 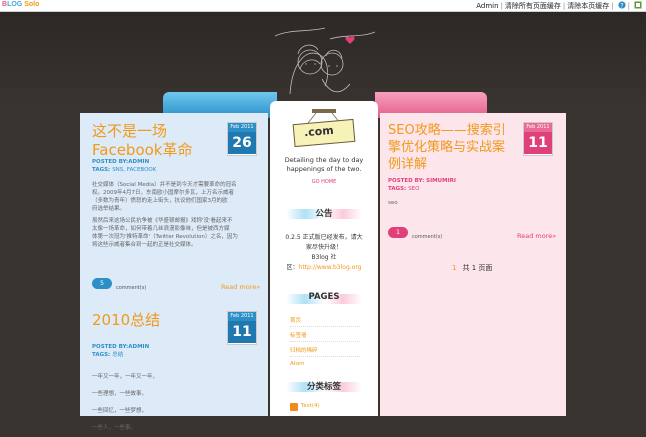 What do you see at coordinates (422, 185) in the screenshot?
I see `post-meta: POSTED BY: SIMUMIRI TAGS: SEO` at bounding box center [422, 185].